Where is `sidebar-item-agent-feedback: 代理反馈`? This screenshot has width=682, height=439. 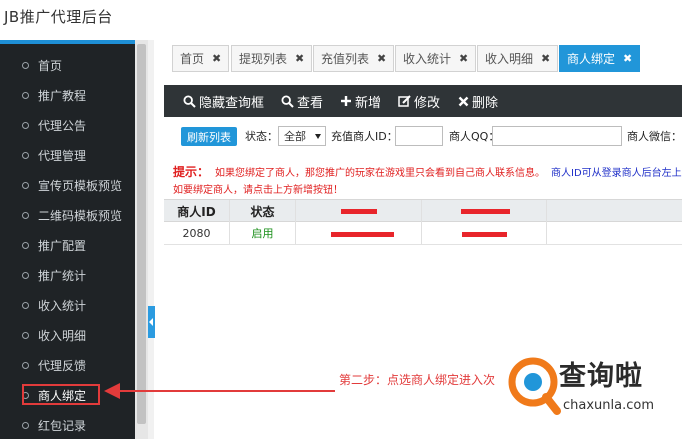
sidebar-item-agent-feedback: 代理反馈 is located at coordinates (67, 365).